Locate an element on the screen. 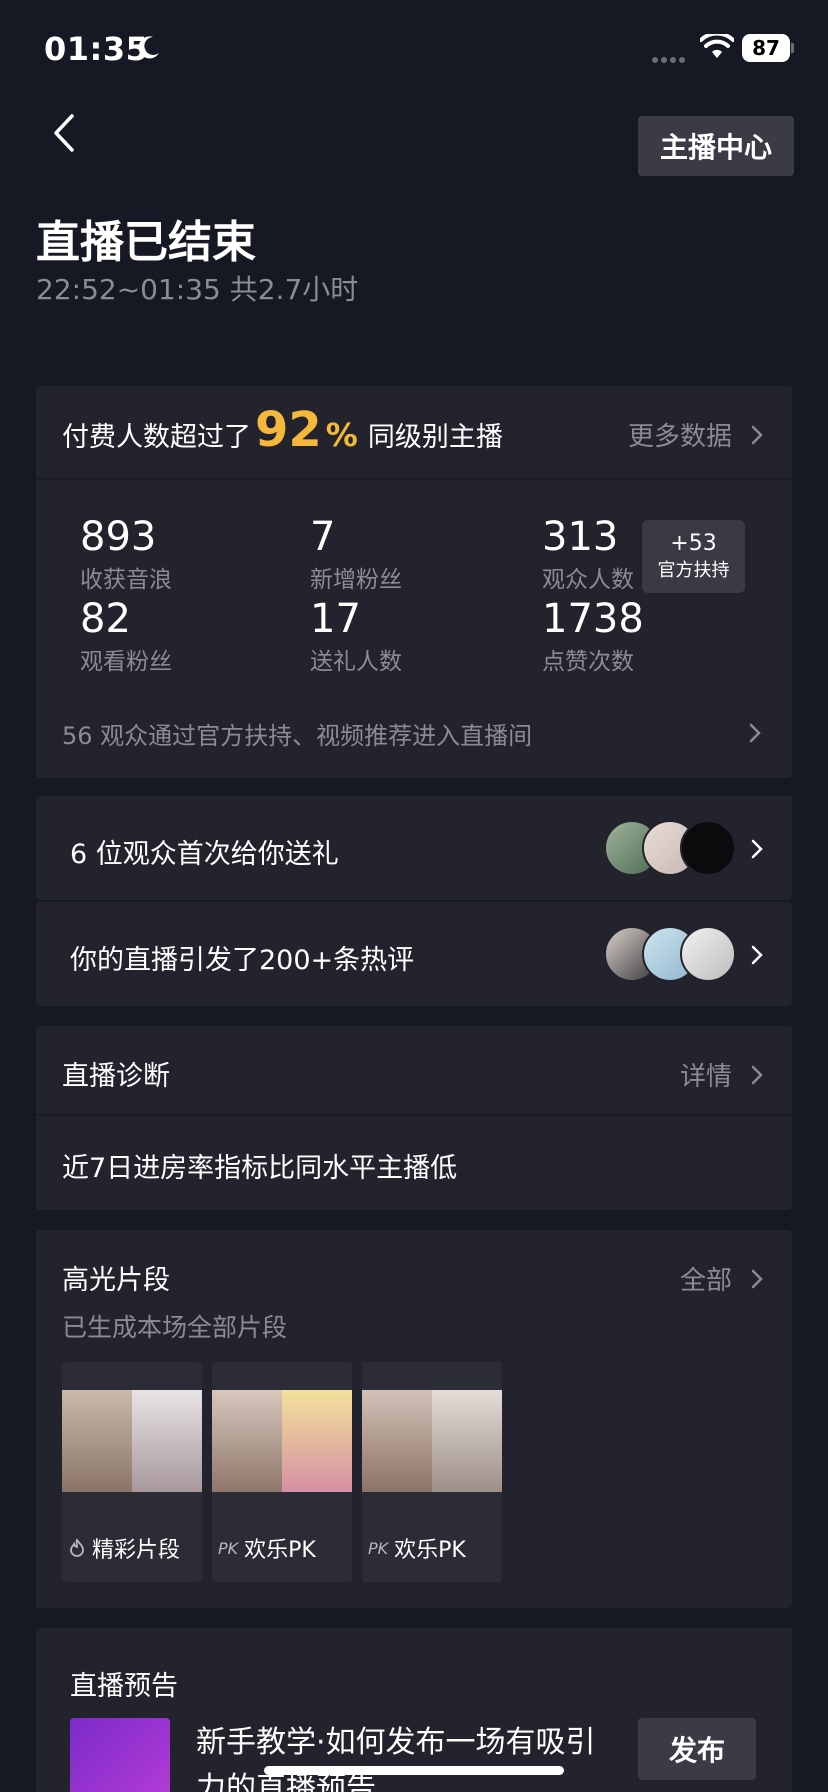  stat-viewers: 313 观众人数 is located at coordinates (588, 554).